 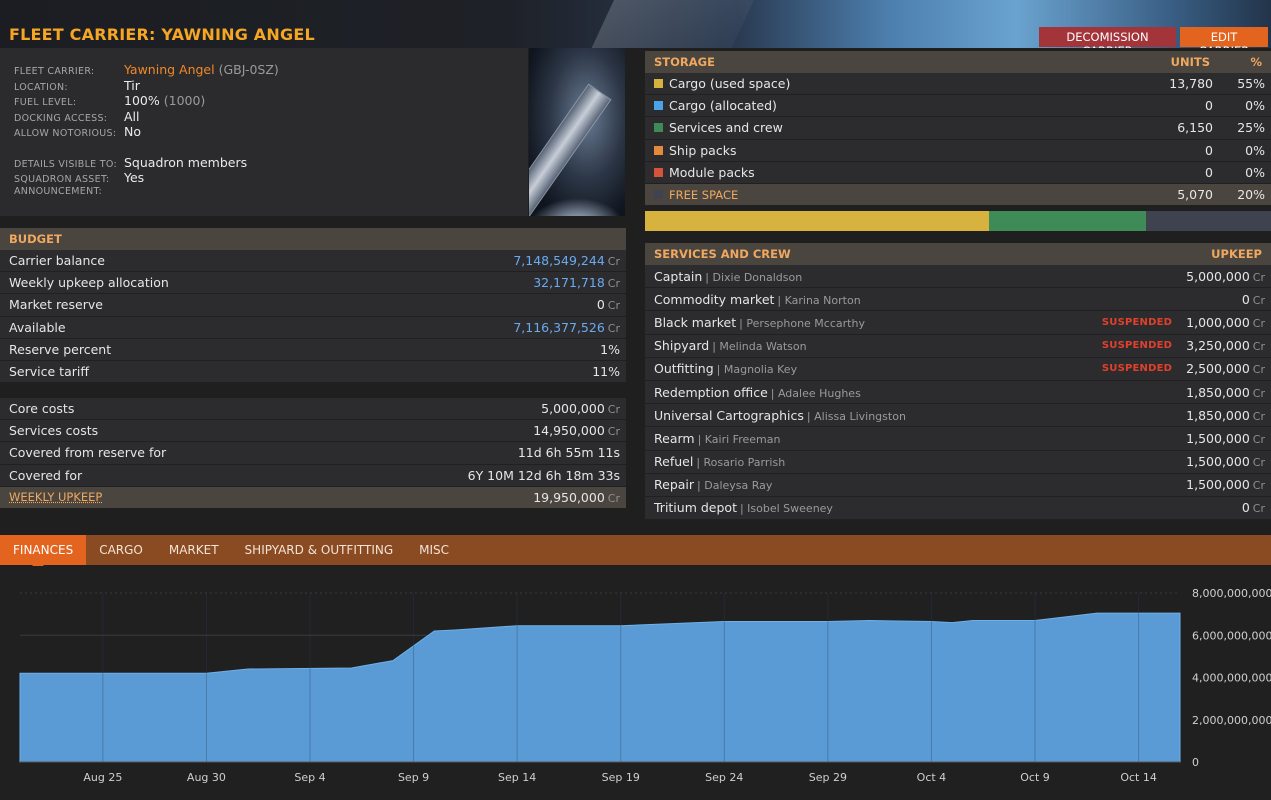 What do you see at coordinates (313, 409) in the screenshot?
I see `cost-row: Core costs 5,000,000 Cr` at bounding box center [313, 409].